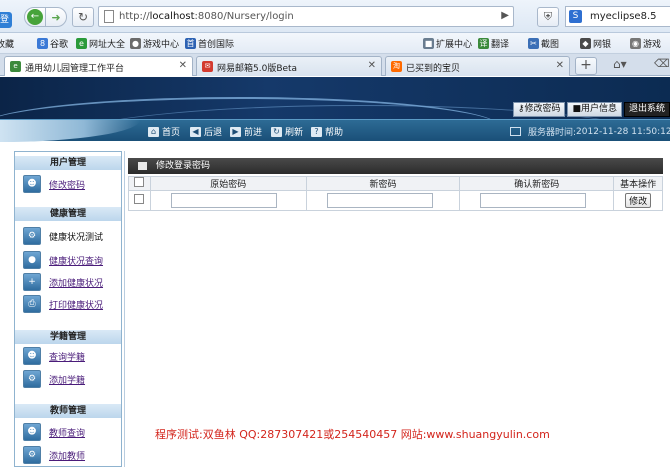 The height and width of the screenshot is (467, 670). I want to click on fav-label: 网址大全, so click(107, 45).